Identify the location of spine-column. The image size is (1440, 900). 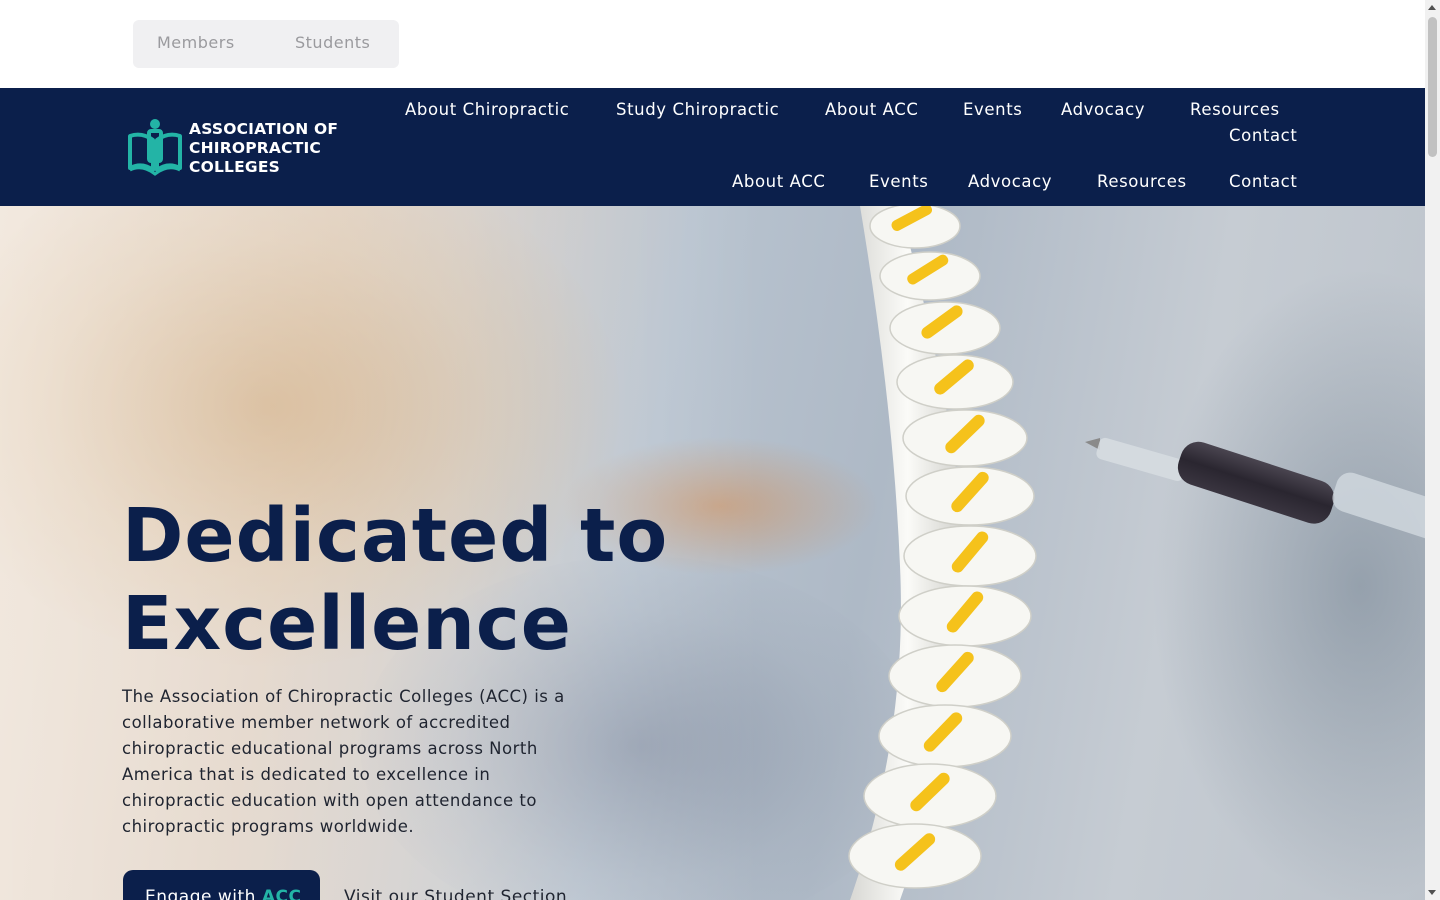
(942, 553).